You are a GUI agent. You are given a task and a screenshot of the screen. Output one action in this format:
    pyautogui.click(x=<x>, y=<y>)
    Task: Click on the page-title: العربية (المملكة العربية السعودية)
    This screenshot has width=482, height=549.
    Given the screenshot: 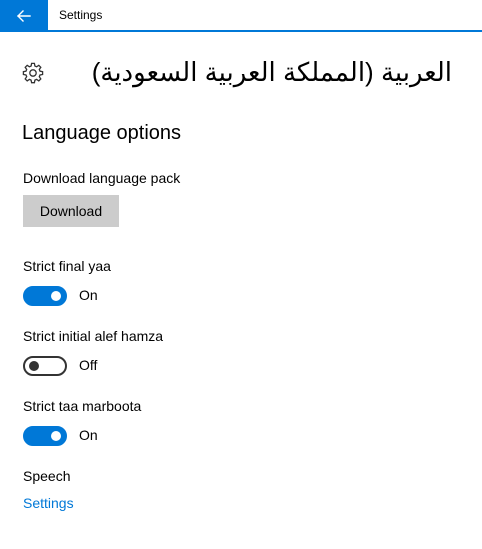 What is the action you would take?
    pyautogui.click(x=271, y=72)
    